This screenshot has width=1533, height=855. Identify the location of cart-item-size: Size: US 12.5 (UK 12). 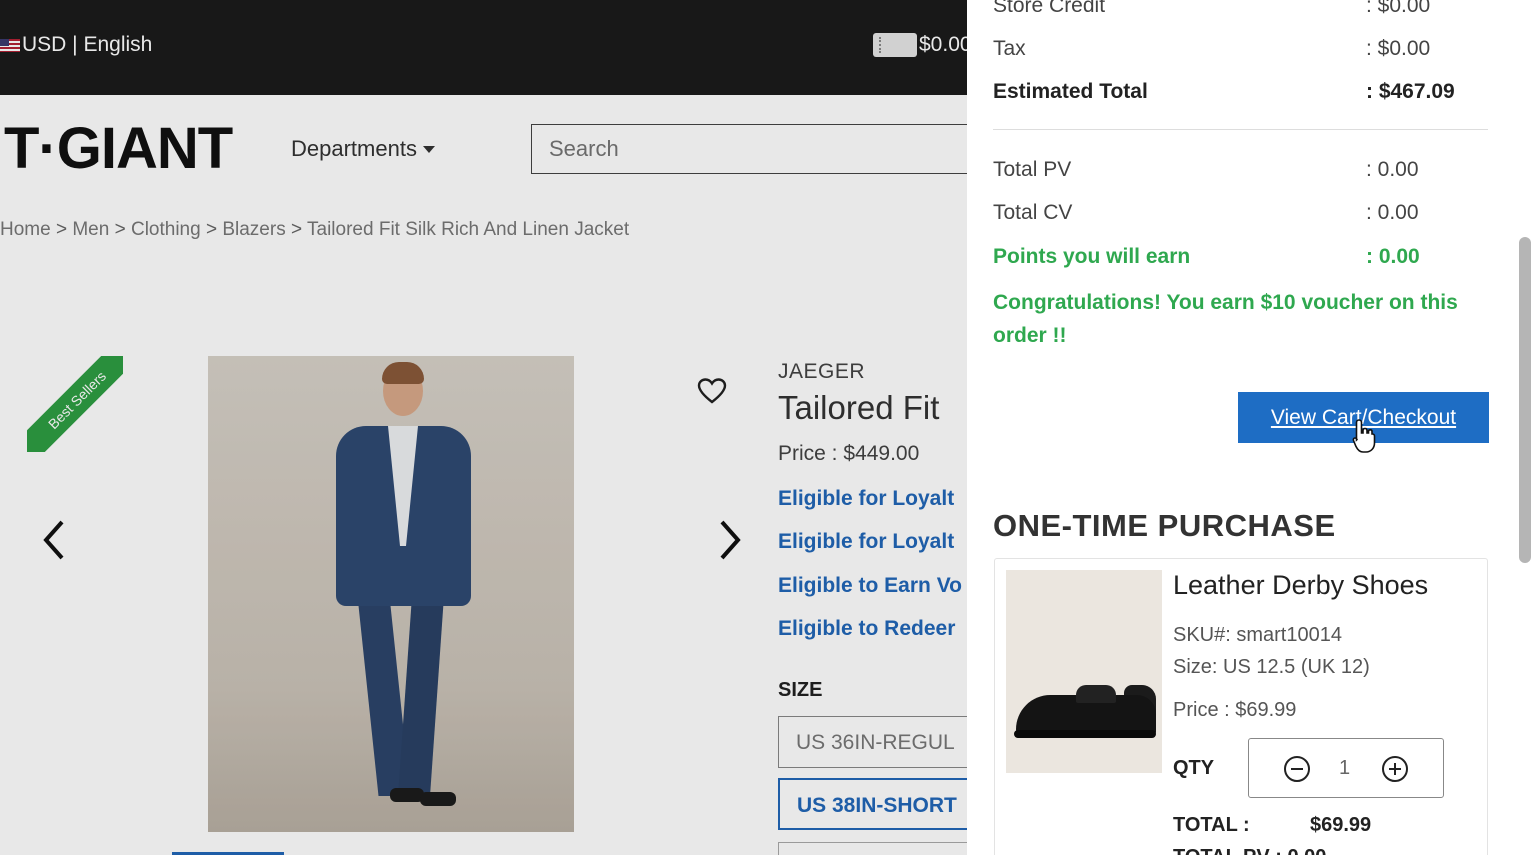
(1271, 667).